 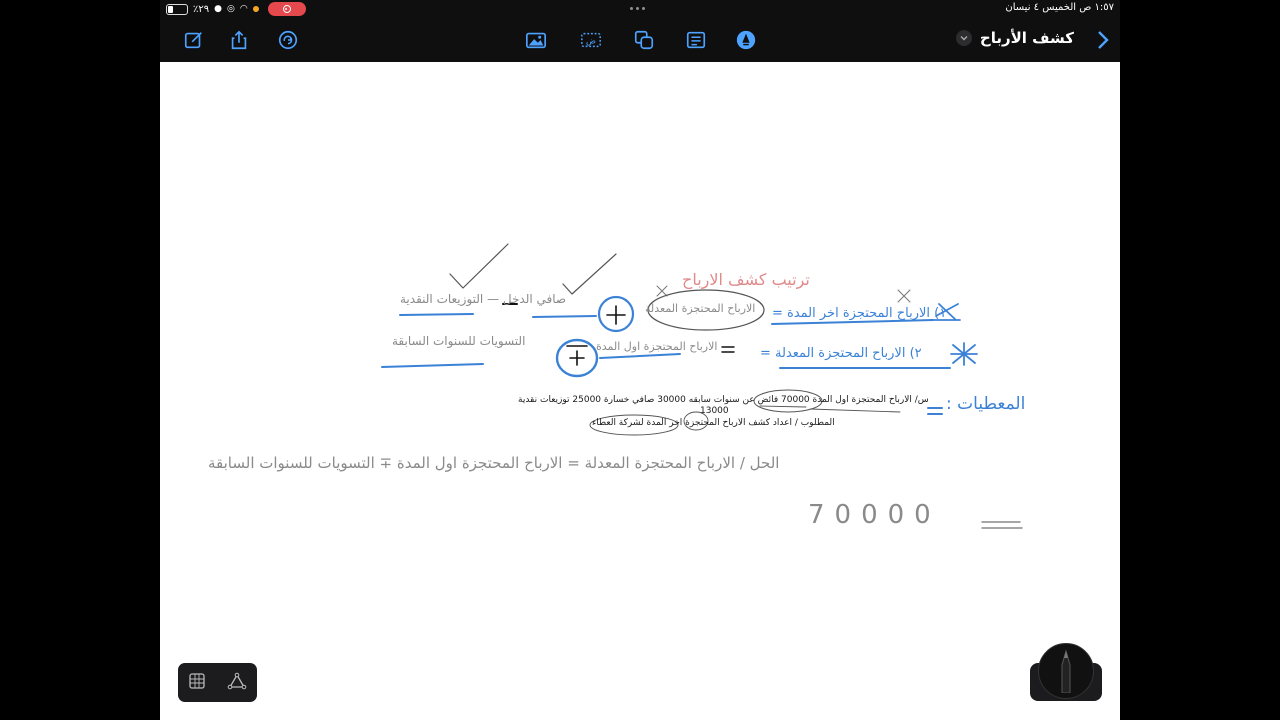 I want to click on shapes-icon, so click(x=644, y=40).